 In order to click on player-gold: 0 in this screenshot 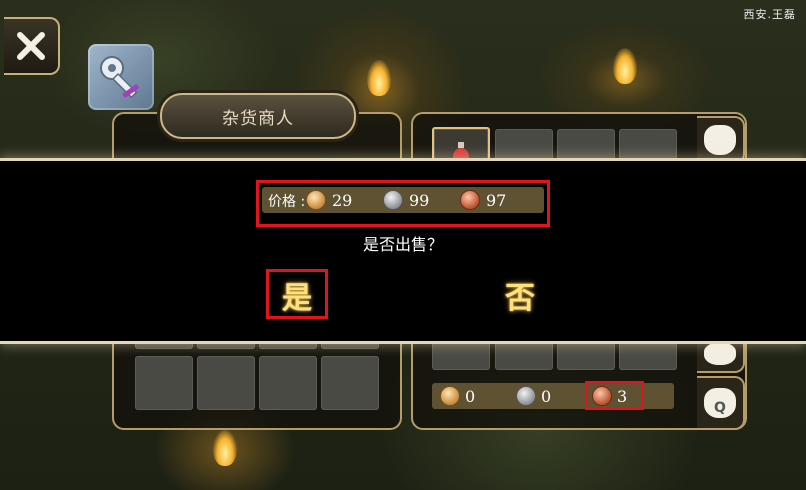, I will do `click(457, 396)`.